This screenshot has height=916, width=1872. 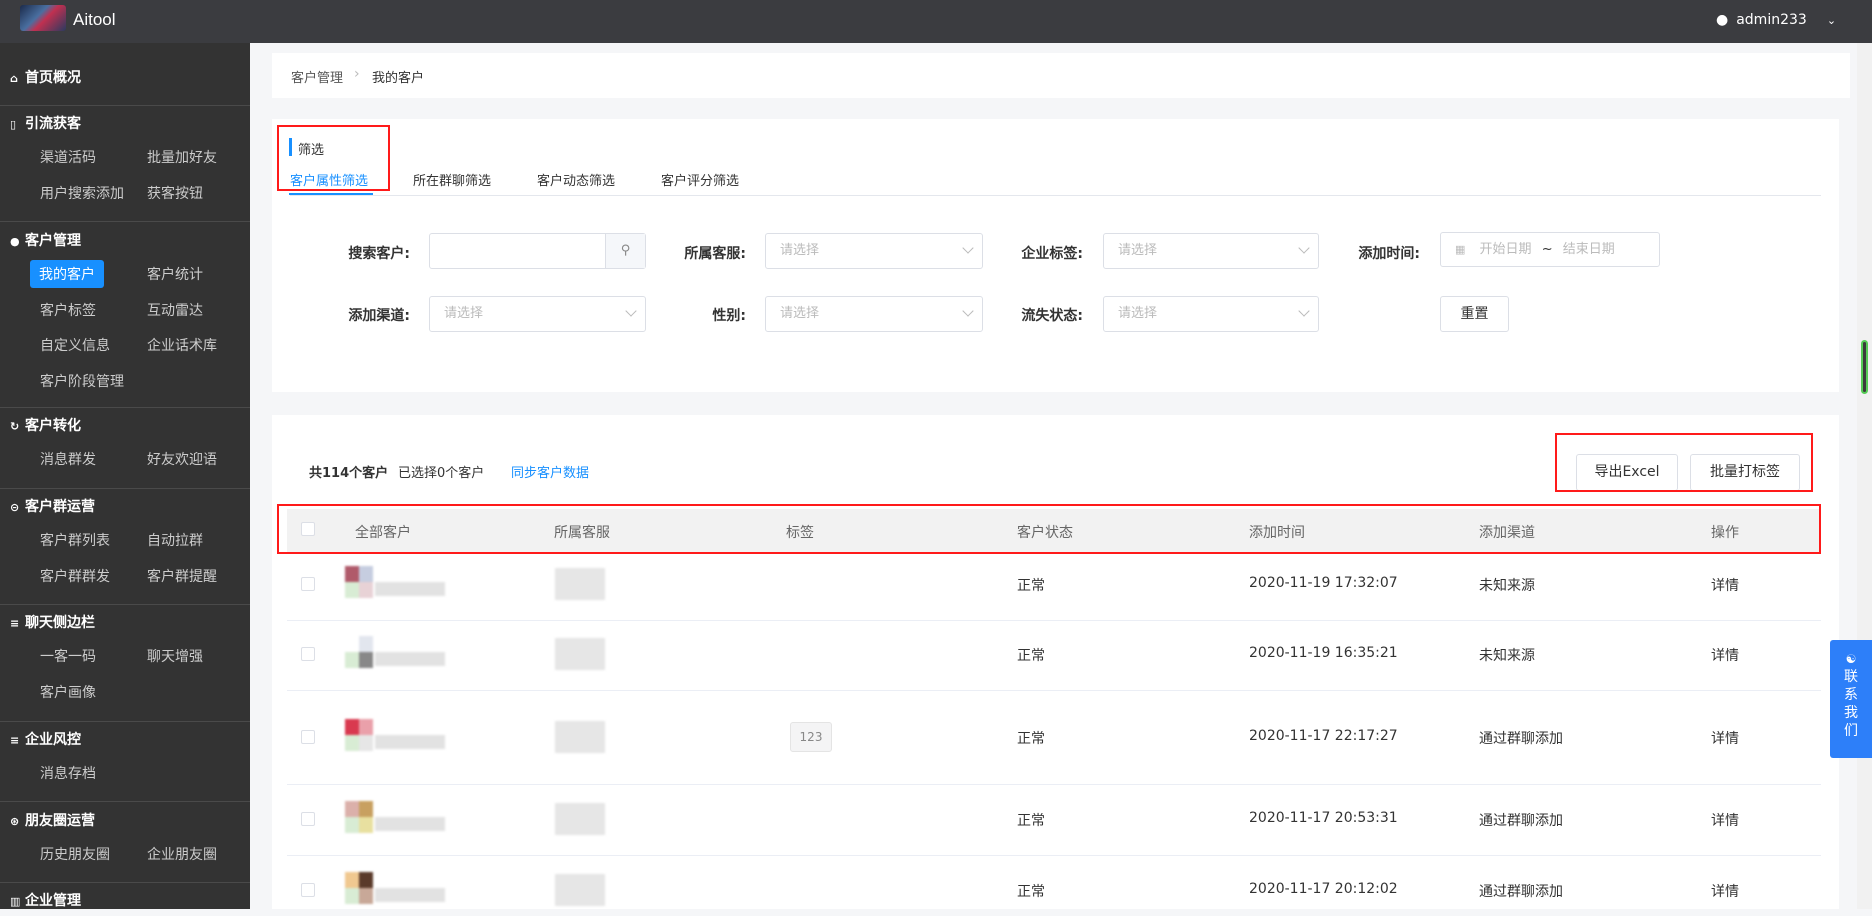 What do you see at coordinates (410, 894) in the screenshot?
I see `customer-avatar-blurred` at bounding box center [410, 894].